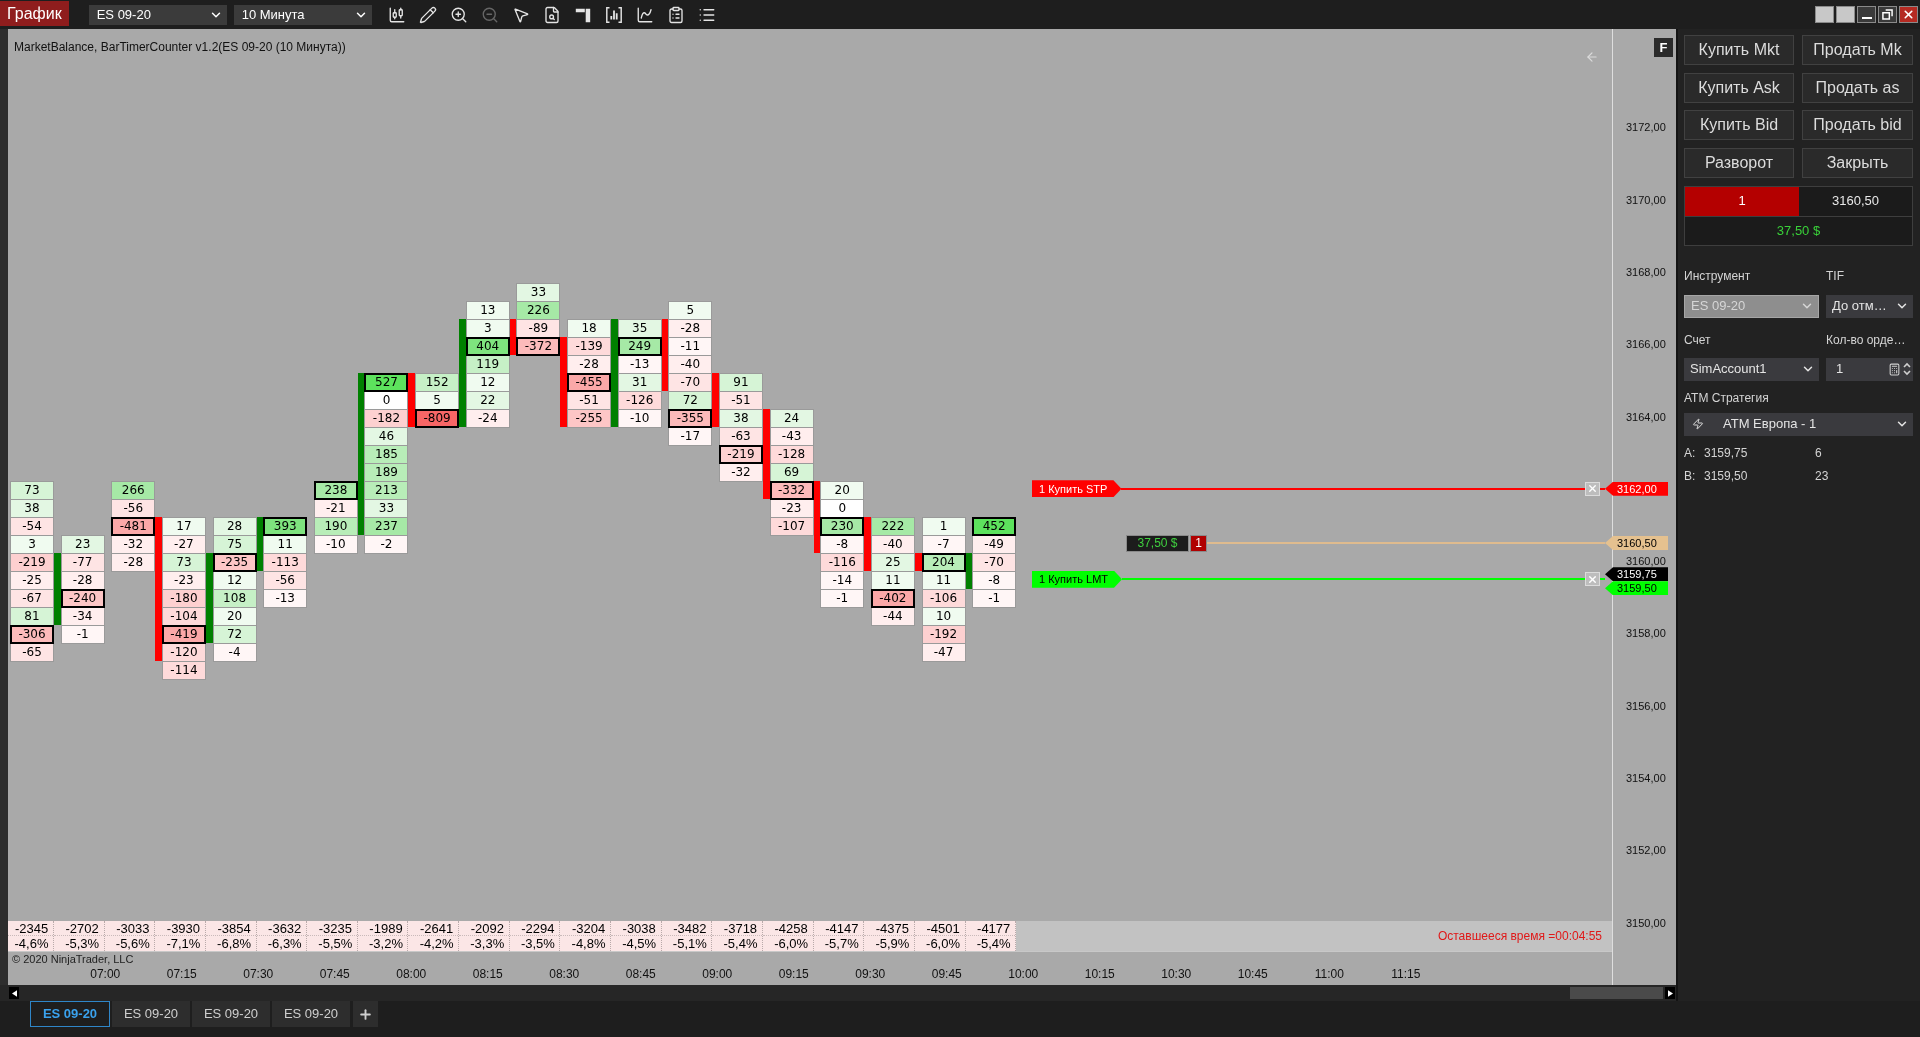 This screenshot has width=1920, height=1037. I want to click on time-label: 10:00, so click(1023, 974).